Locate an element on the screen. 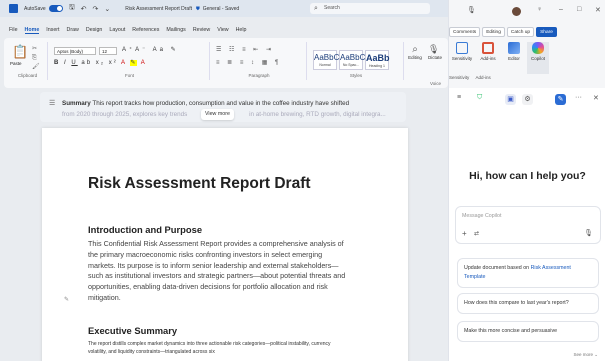 The height and width of the screenshot is (361, 605). dictate-button: 🎙 Dictate is located at coordinates (435, 52).